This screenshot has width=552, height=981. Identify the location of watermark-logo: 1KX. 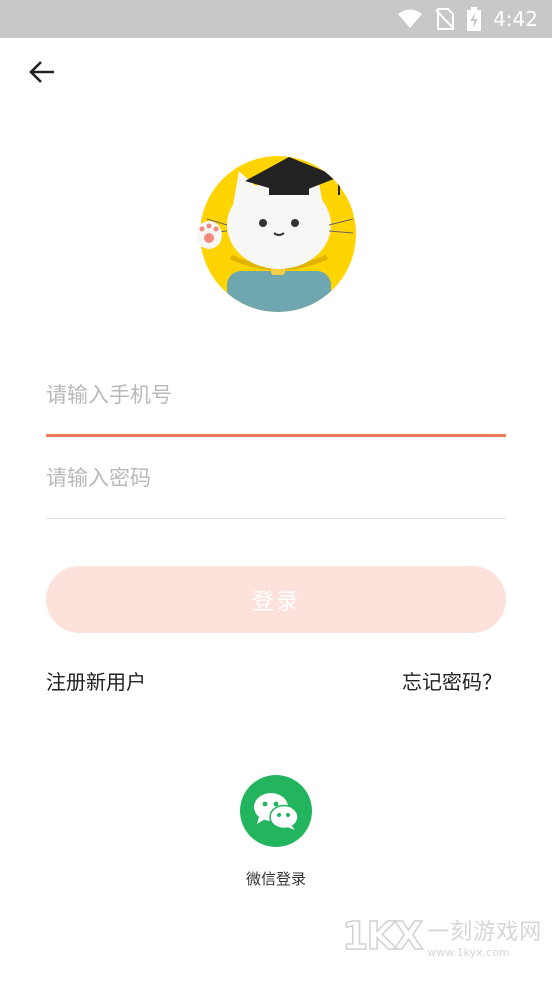
(382, 936).